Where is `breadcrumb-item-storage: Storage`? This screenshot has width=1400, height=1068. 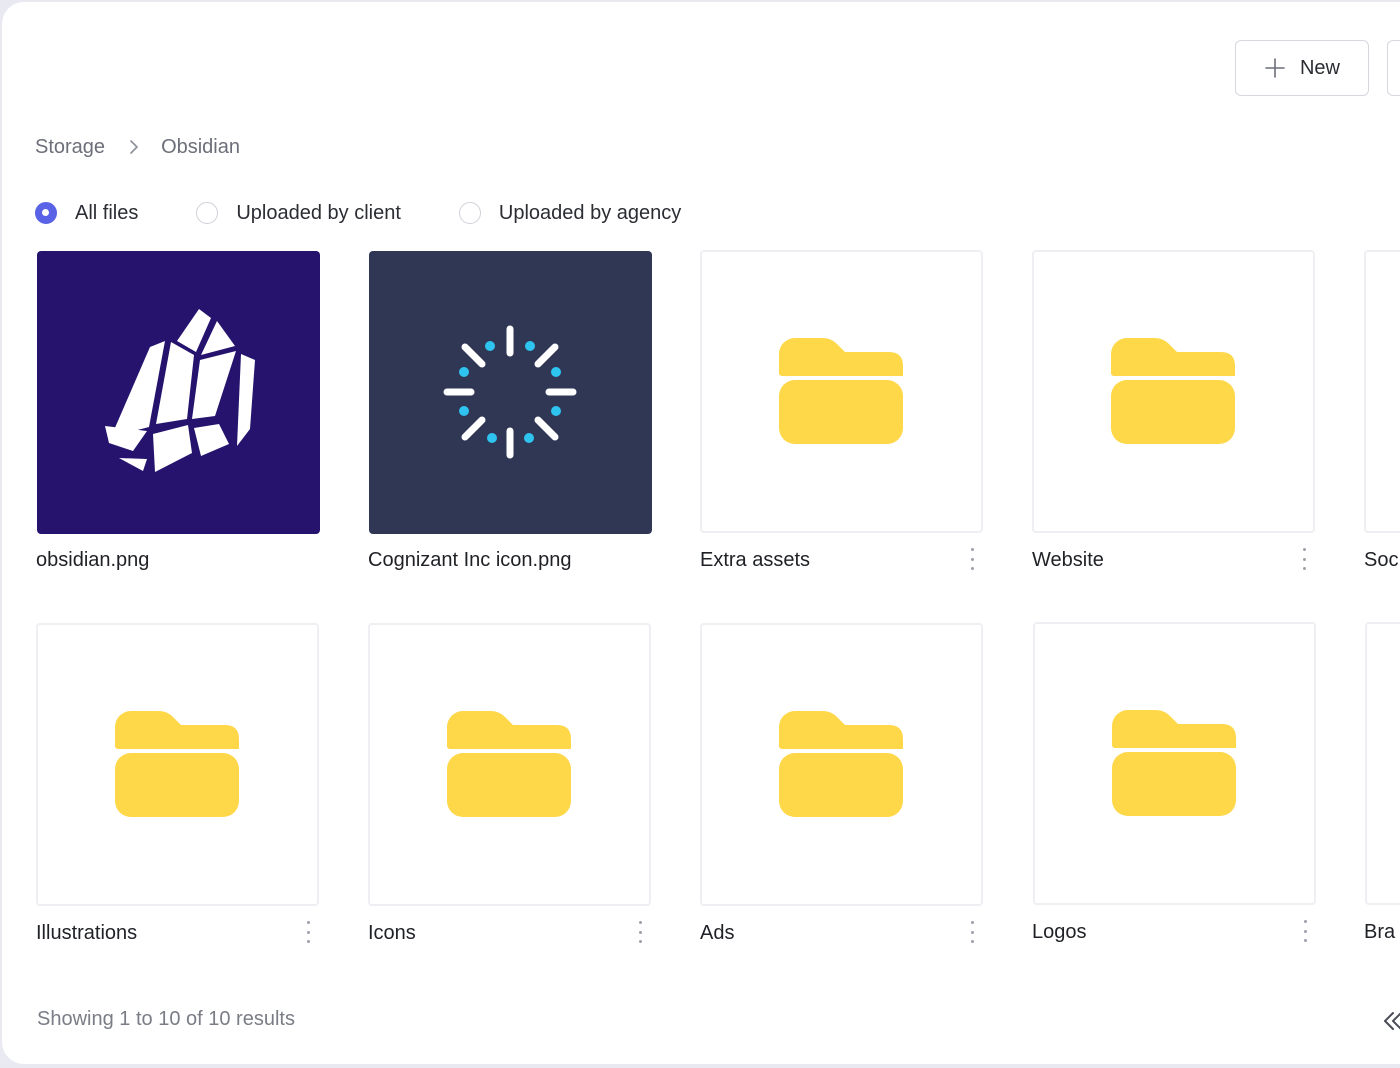 breadcrumb-item-storage: Storage is located at coordinates (70, 147).